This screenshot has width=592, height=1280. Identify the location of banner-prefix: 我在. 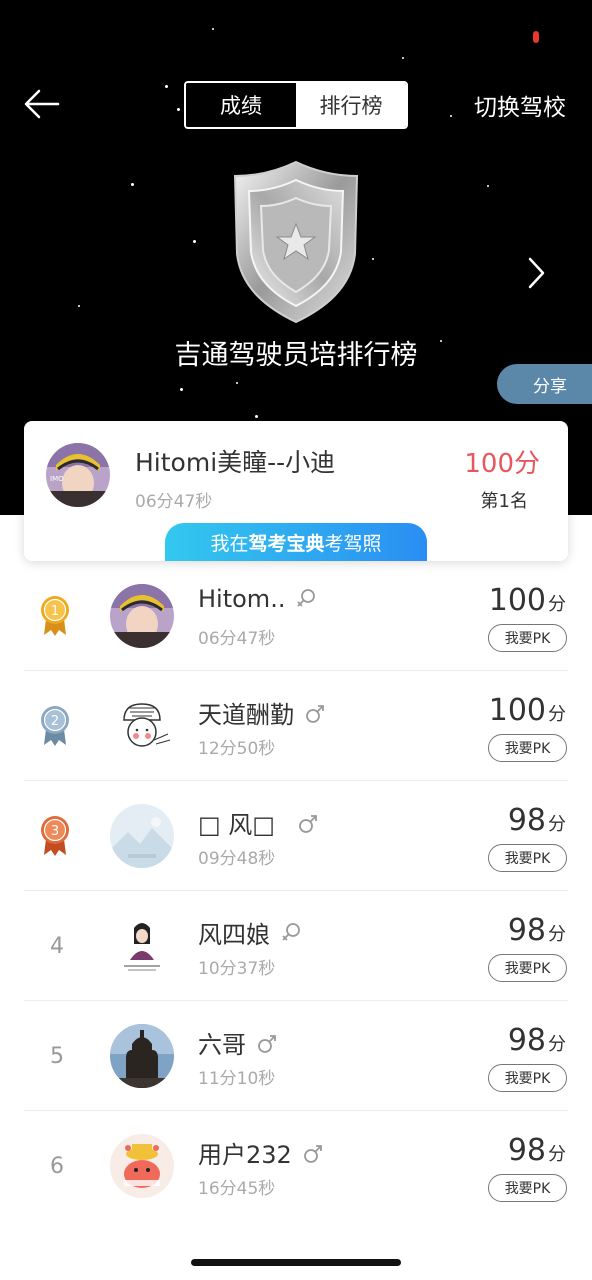
(229, 543).